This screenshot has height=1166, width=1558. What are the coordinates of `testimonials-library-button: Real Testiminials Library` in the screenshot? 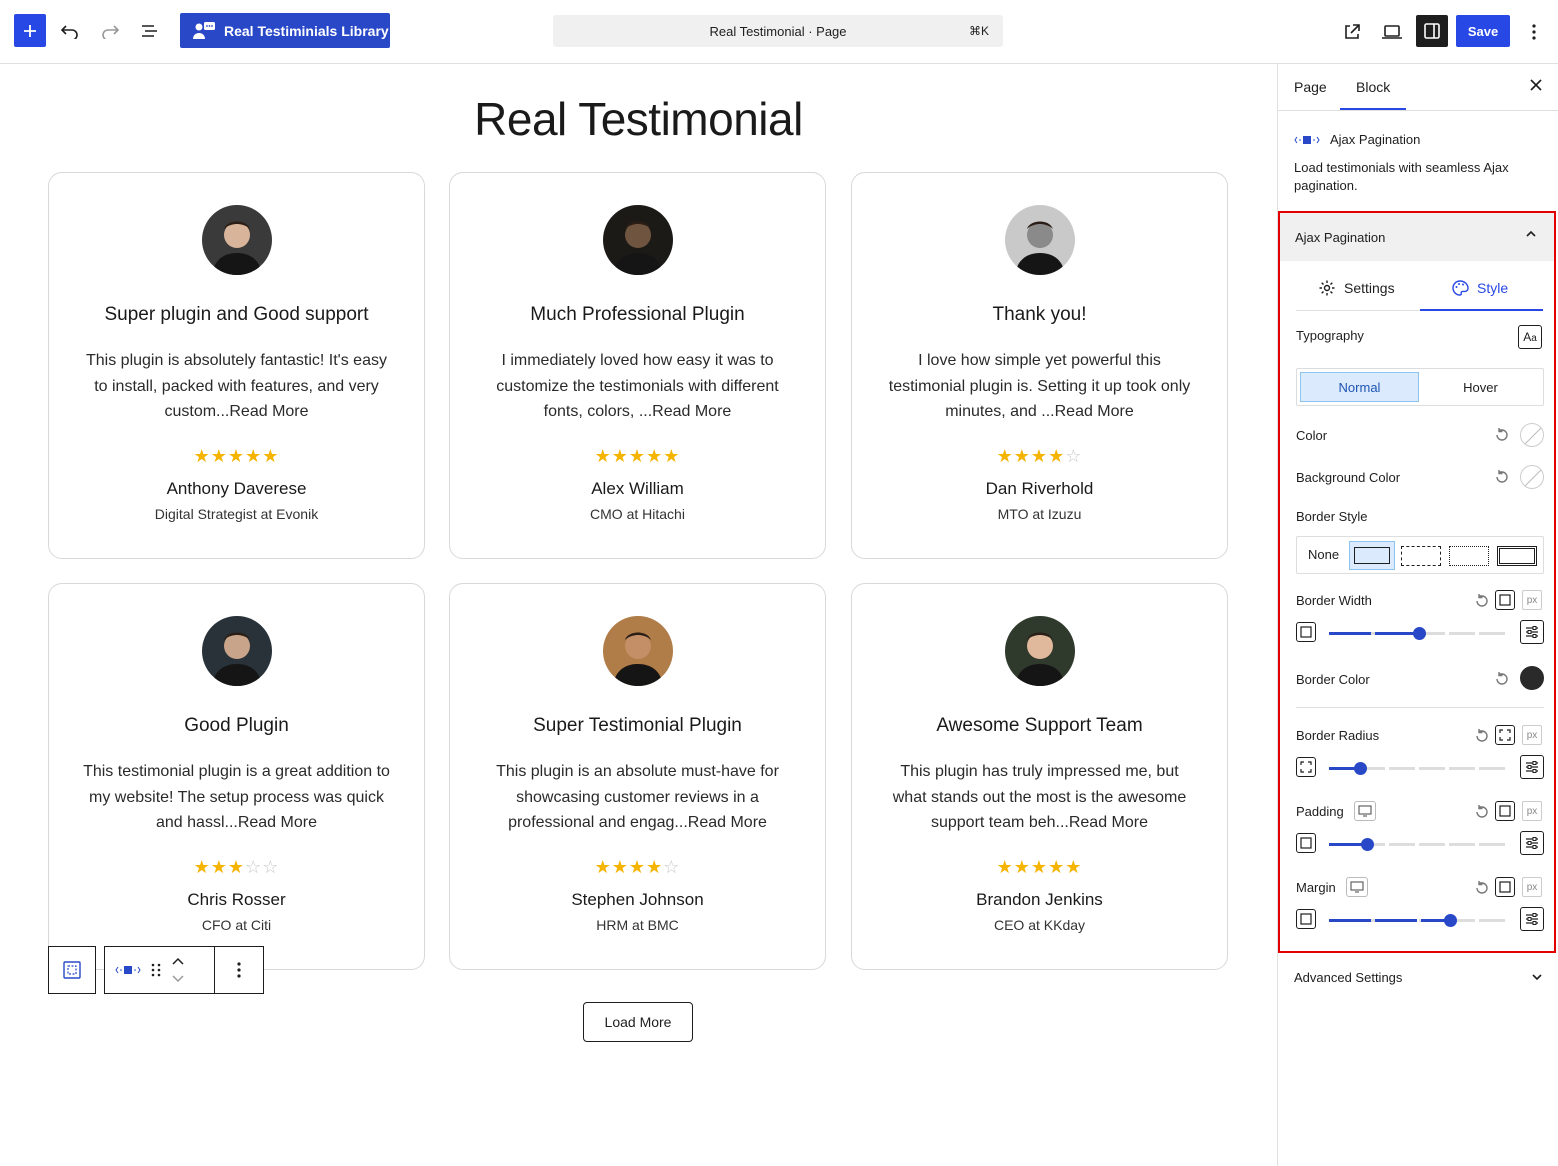 It's located at (285, 30).